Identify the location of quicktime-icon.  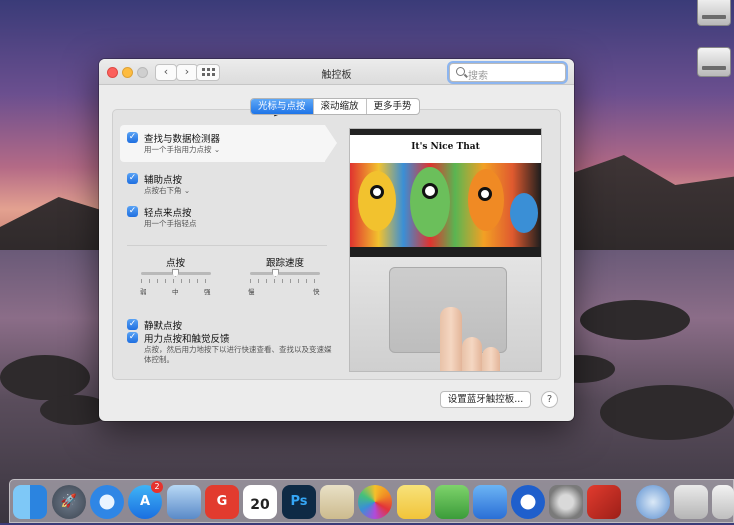
(528, 502).